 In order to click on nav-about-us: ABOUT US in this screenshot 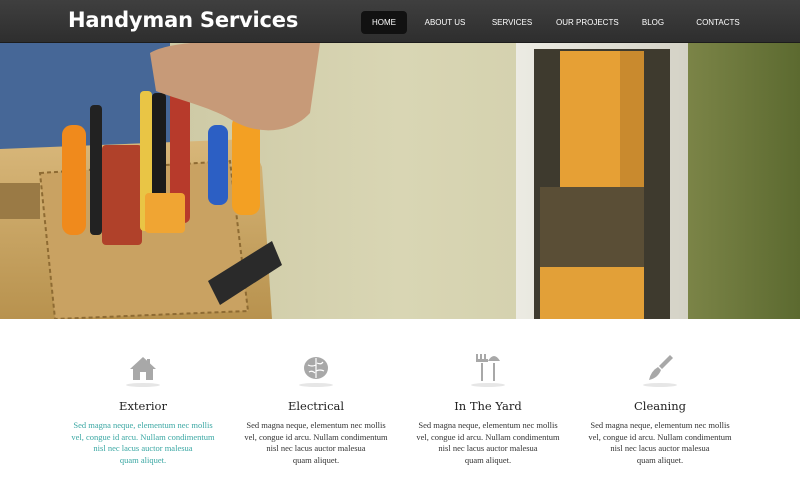, I will do `click(445, 22)`.